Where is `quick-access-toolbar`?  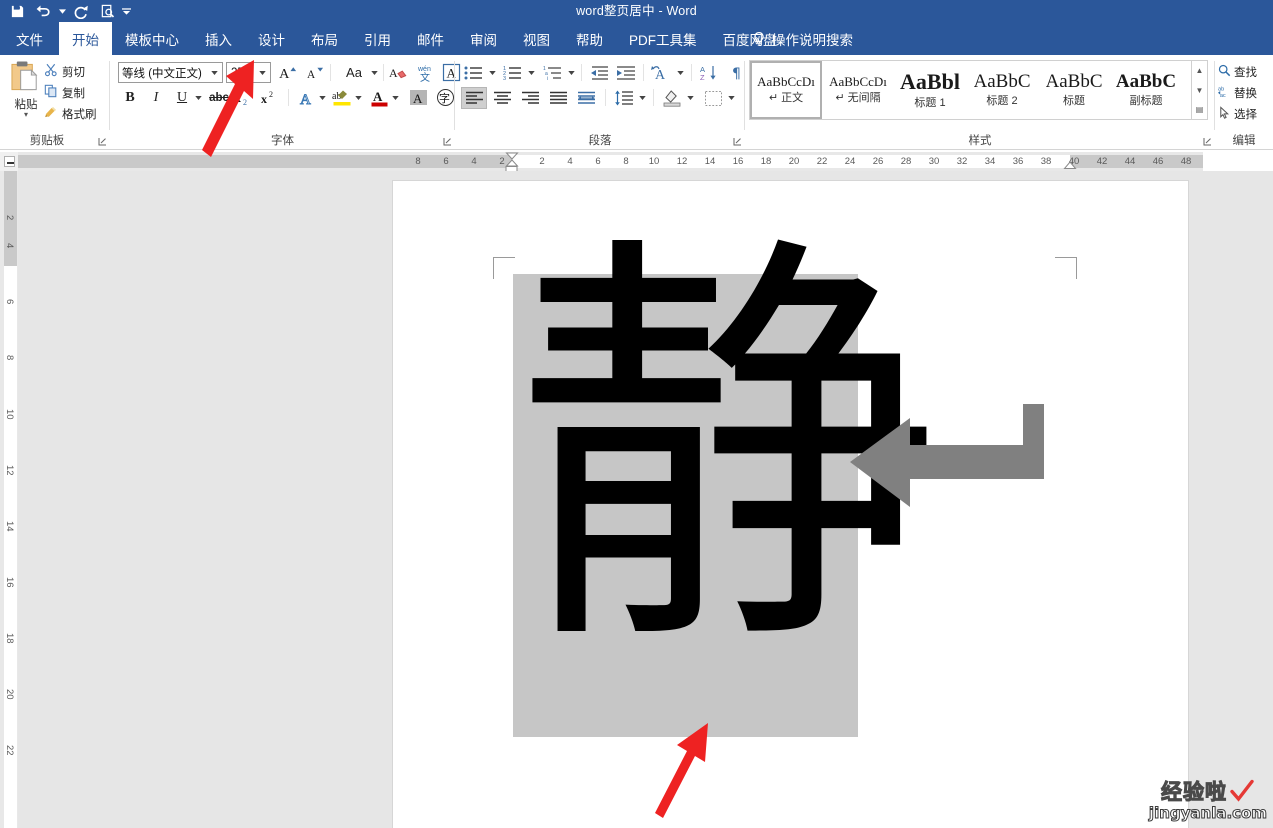
quick-access-toolbar is located at coordinates (68, 11).